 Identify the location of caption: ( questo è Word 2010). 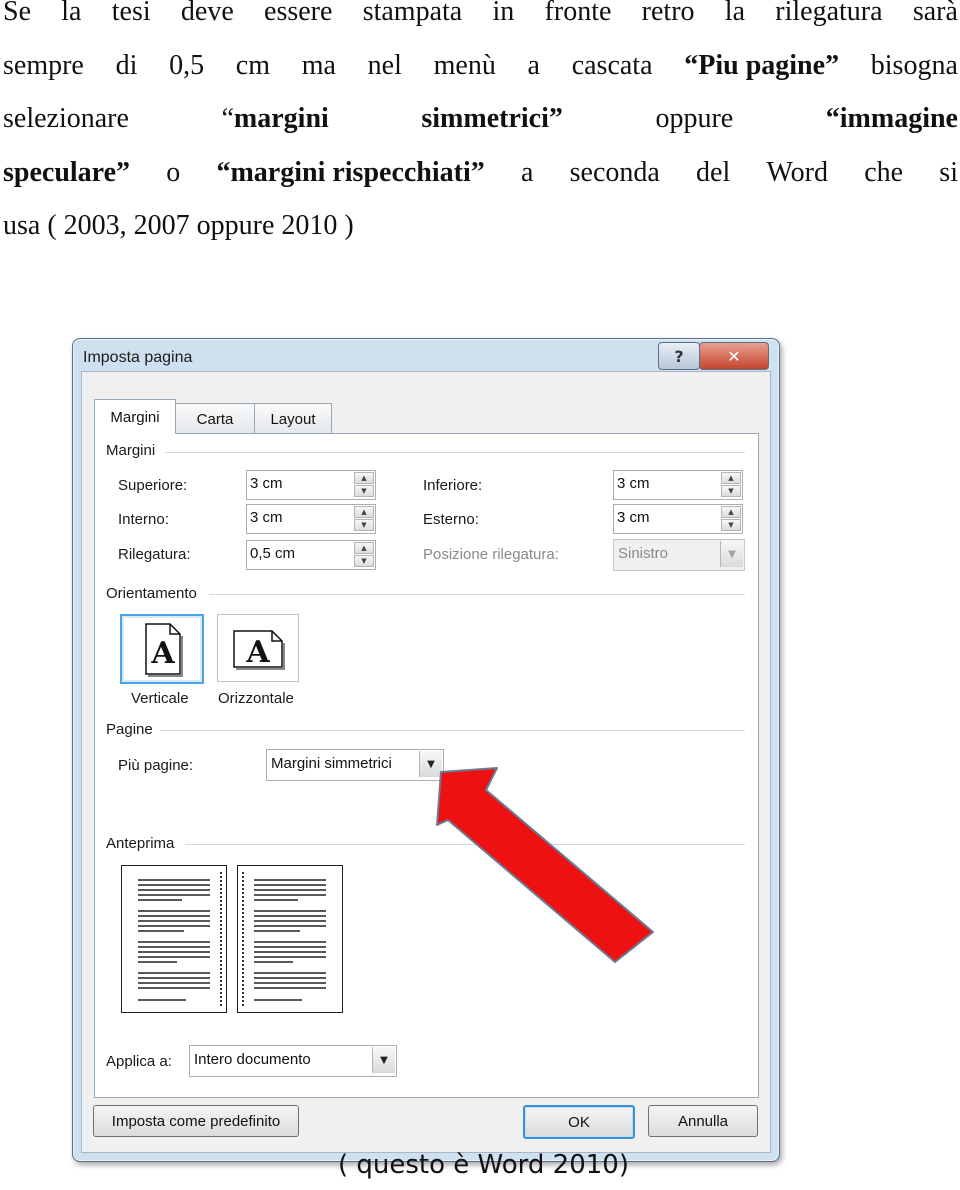
(483, 1165).